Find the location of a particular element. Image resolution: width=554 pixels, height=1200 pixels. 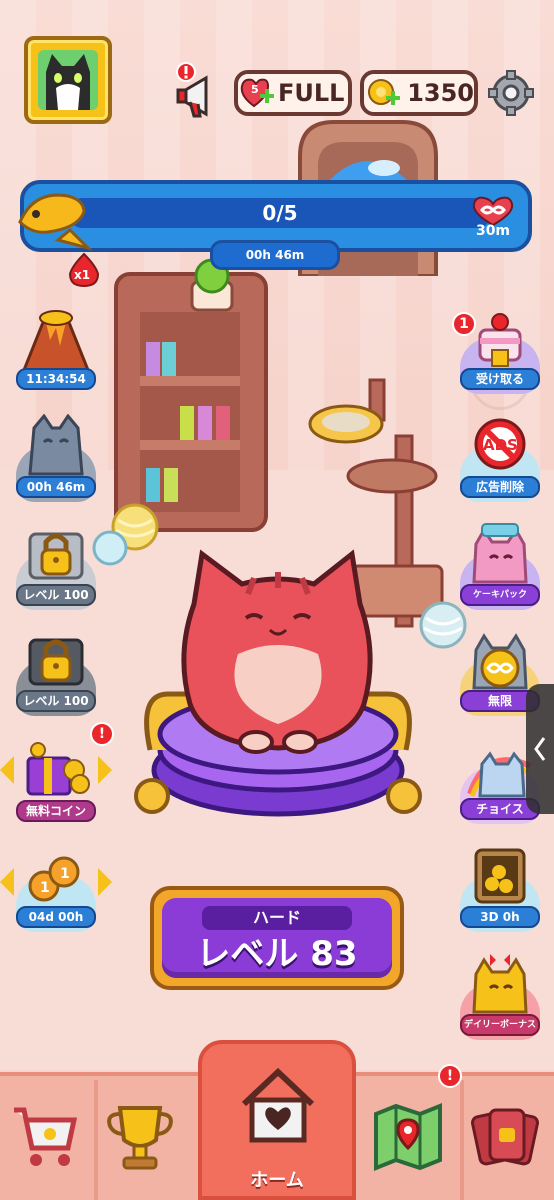

cat-statue-button: 00h 46m is located at coordinates (56, 457).